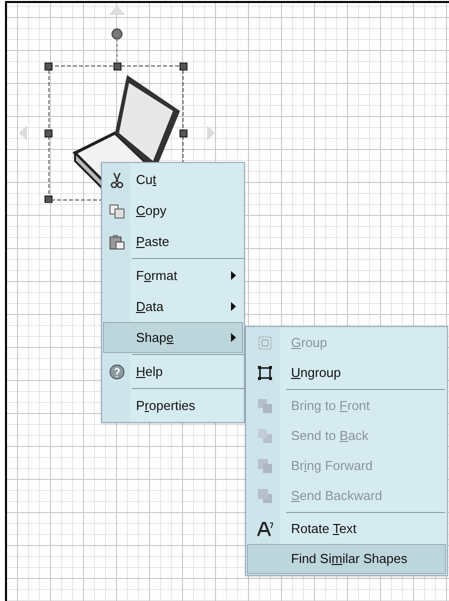 This screenshot has width=449, height=601. I want to click on menu-item: Format, so click(173, 275).